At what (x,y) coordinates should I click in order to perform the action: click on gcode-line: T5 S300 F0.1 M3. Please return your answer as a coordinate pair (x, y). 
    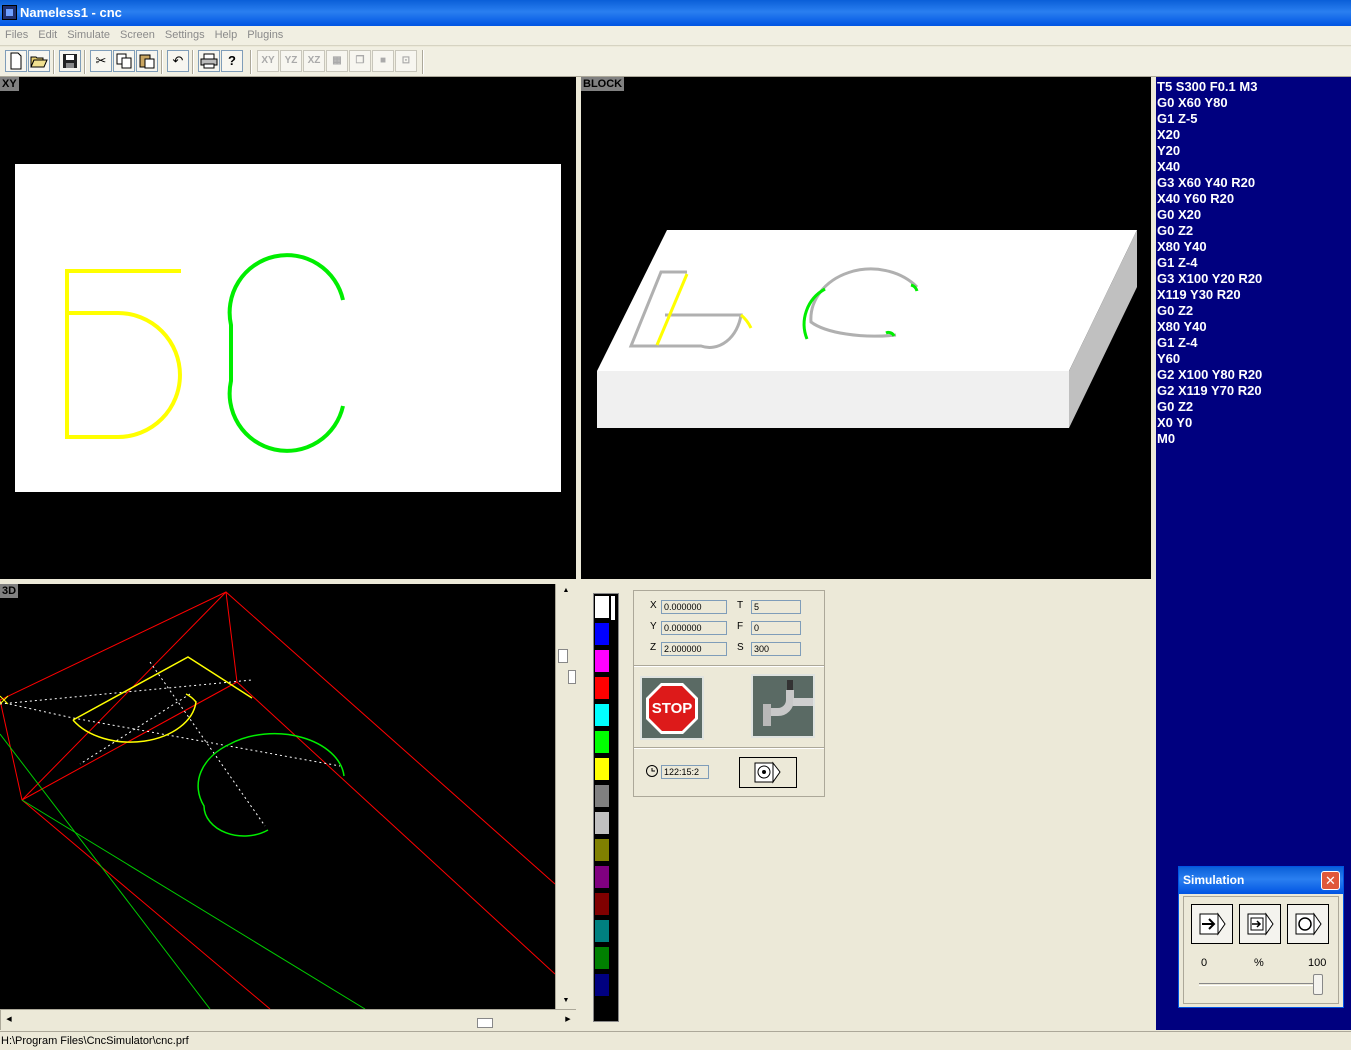
    Looking at the image, I should click on (1254, 87).